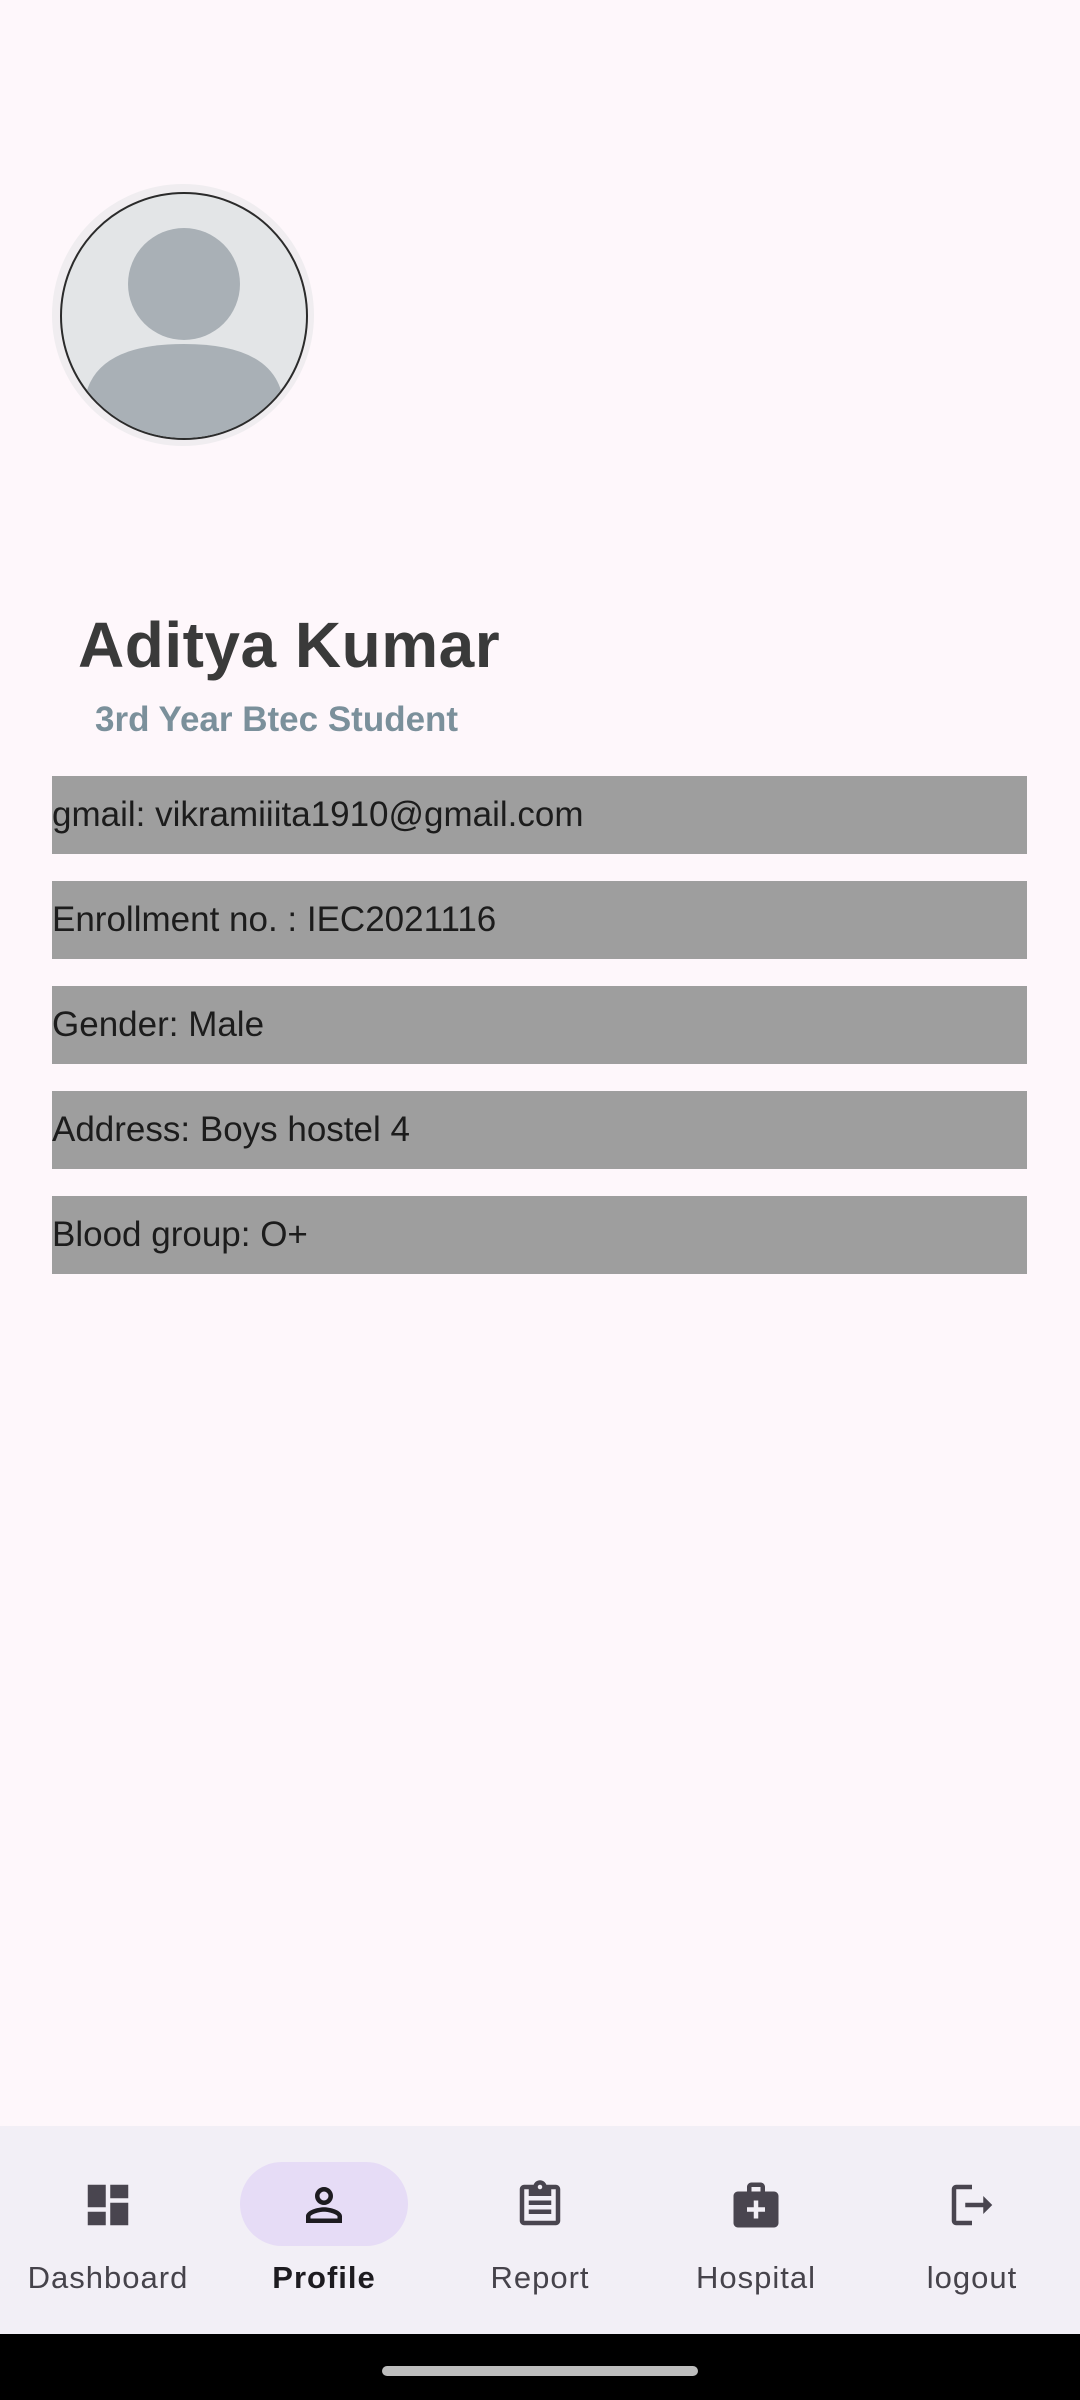  What do you see at coordinates (756, 2205) in the screenshot?
I see `medical-bag-icon` at bounding box center [756, 2205].